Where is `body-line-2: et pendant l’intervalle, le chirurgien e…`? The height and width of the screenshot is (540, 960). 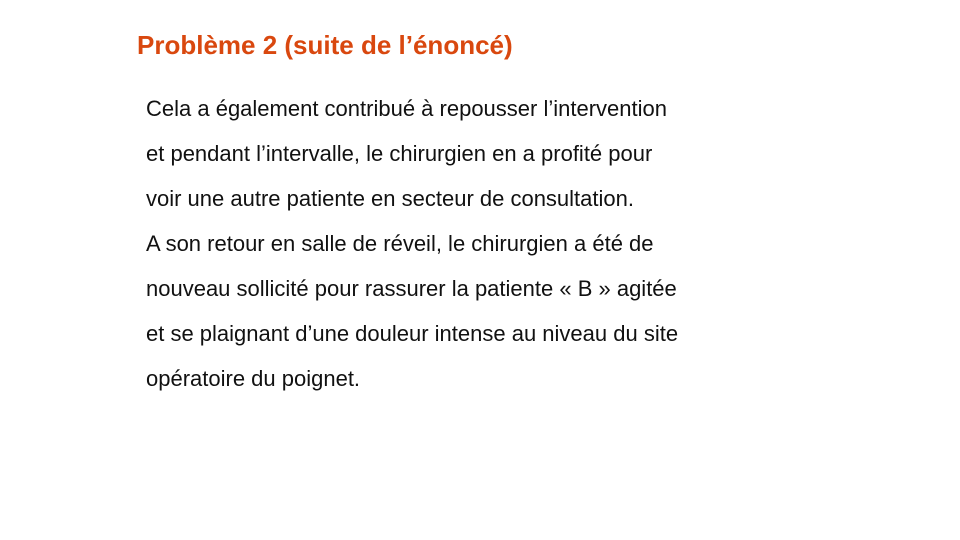 body-line-2: et pendant l’intervalle, le chirurgien e… is located at coordinates (399, 153).